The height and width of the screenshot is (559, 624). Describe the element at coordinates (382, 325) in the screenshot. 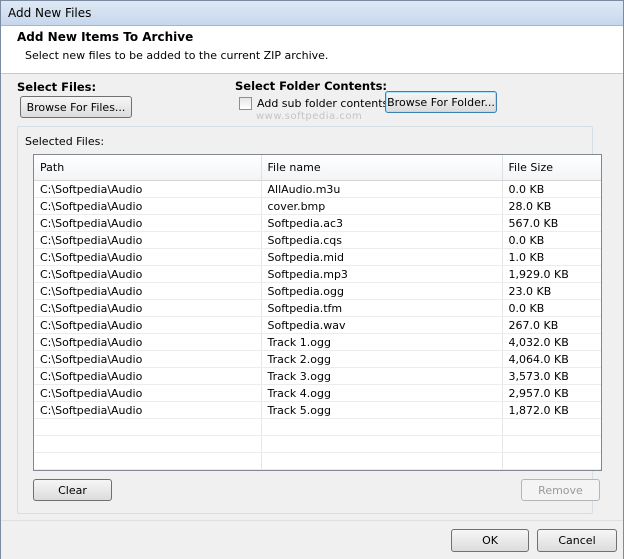

I see `file-name-cell: Softpedia.wav` at that location.